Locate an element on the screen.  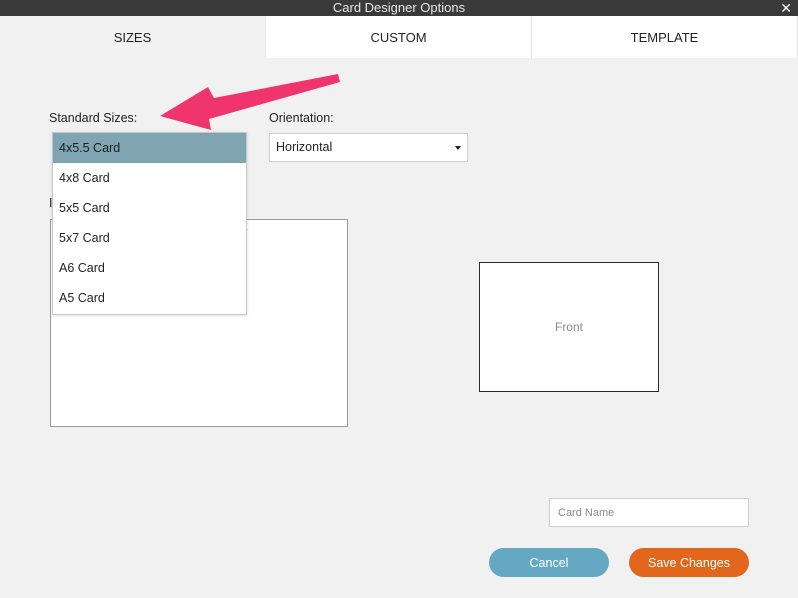
window-titlebar: Card Designer Options ✕ is located at coordinates (399, 8).